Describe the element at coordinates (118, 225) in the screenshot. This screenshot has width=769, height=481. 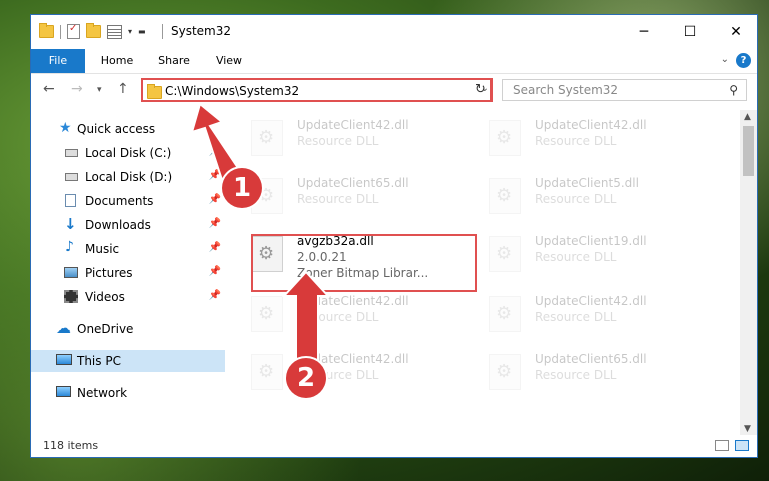
I see `sidebar-item-label: Downloads` at that location.